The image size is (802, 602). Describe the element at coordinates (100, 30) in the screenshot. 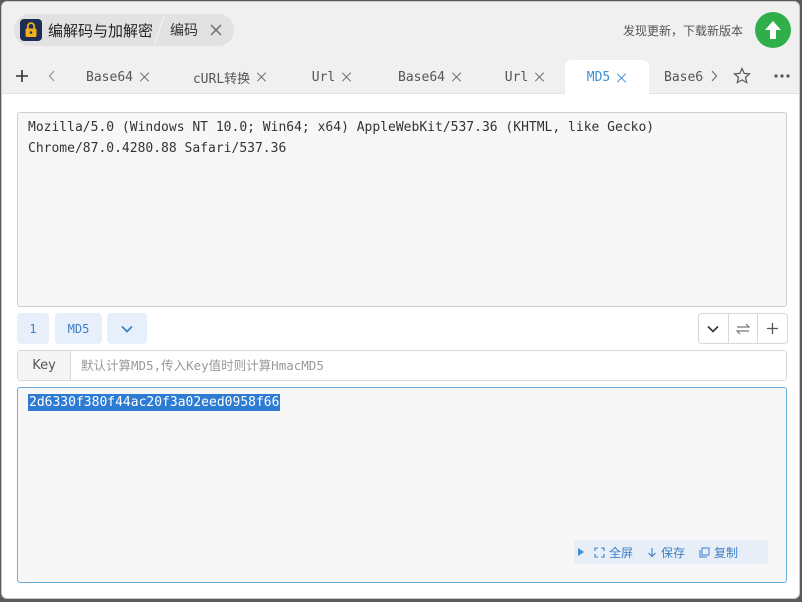

I see `app-title: 编解码与加解密` at that location.